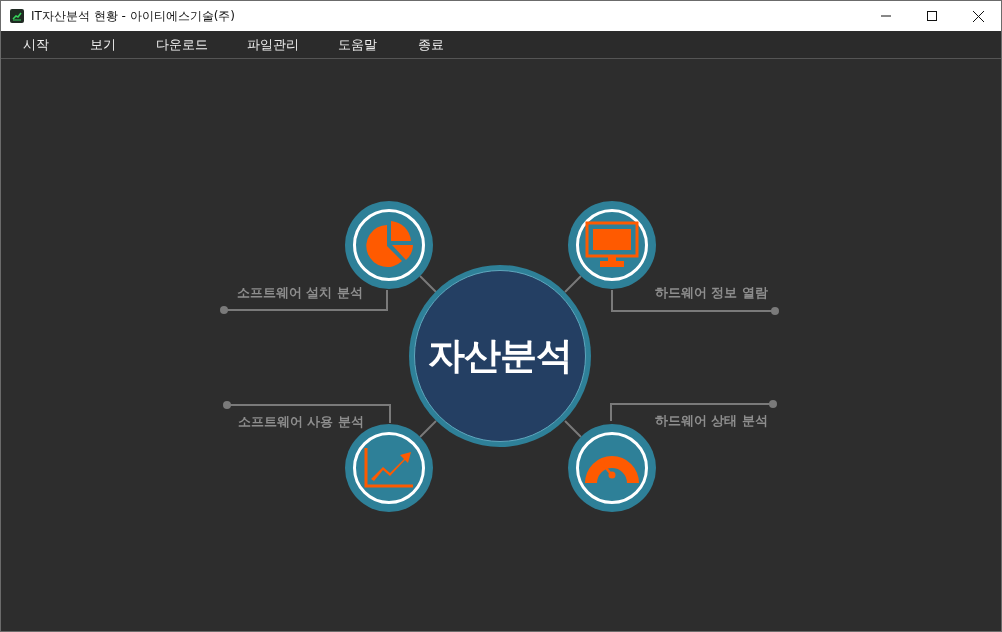 This screenshot has width=1002, height=632. Describe the element at coordinates (711, 421) in the screenshot. I see `branch-label: 하드웨어 상태 분석` at that location.